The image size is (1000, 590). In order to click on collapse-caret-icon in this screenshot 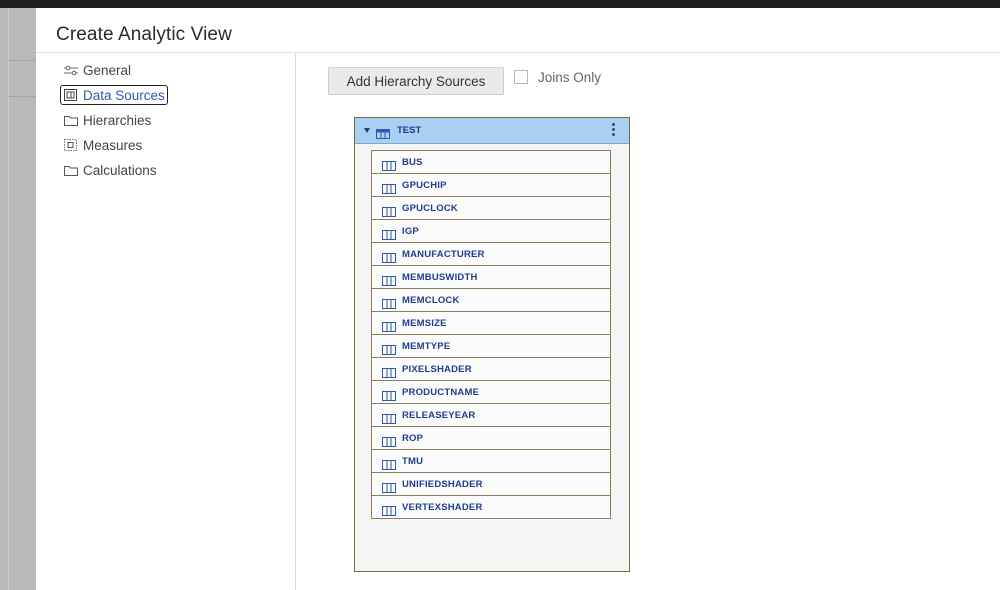, I will do `click(367, 130)`.